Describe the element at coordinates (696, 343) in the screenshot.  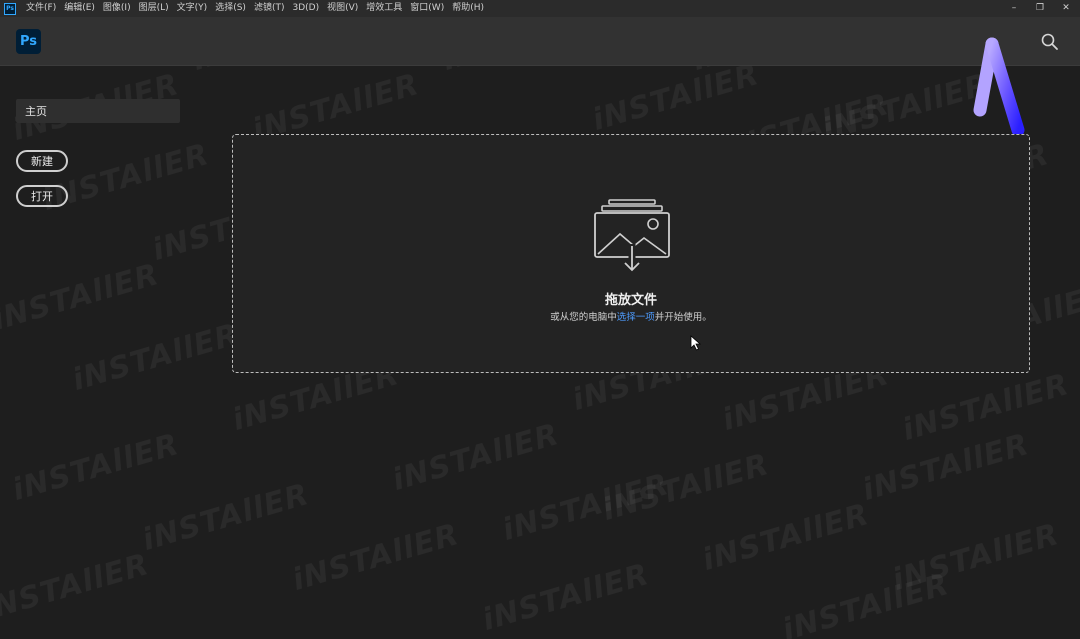
I see `mouse-cursor-icon` at that location.